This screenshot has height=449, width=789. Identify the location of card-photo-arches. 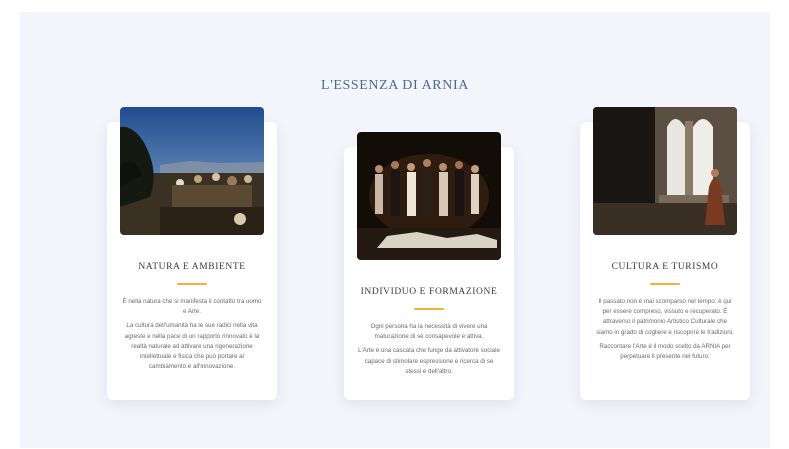
(665, 171).